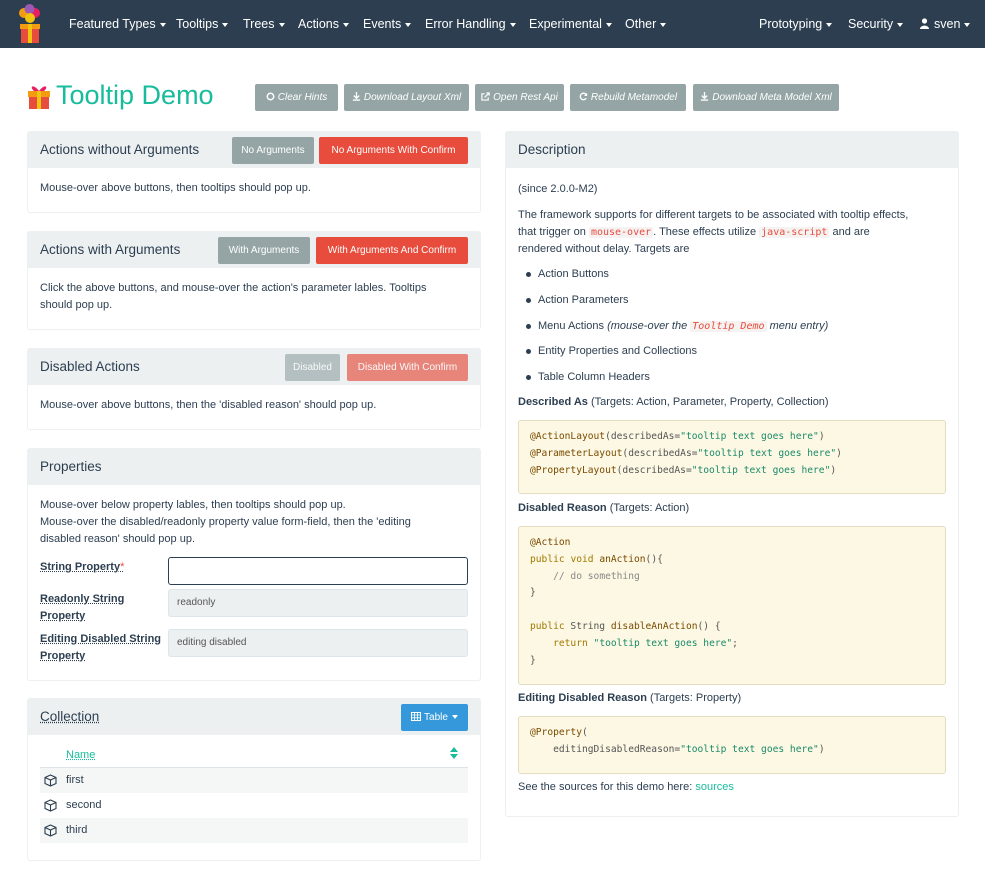  Describe the element at coordinates (924, 23) in the screenshot. I see `user-icon` at that location.